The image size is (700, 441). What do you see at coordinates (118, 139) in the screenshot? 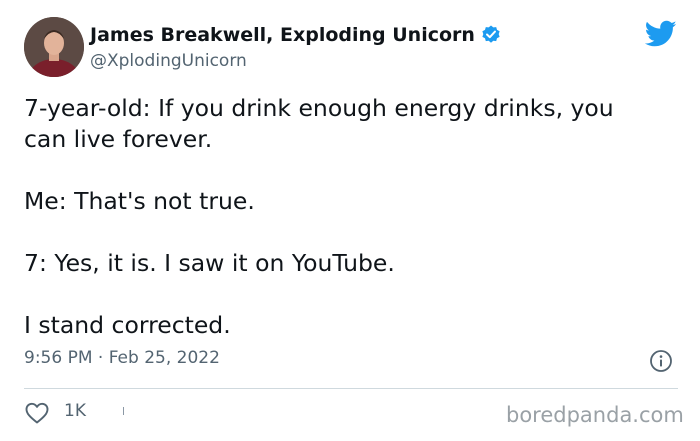
I see `tweet-line: can live forever.` at bounding box center [118, 139].